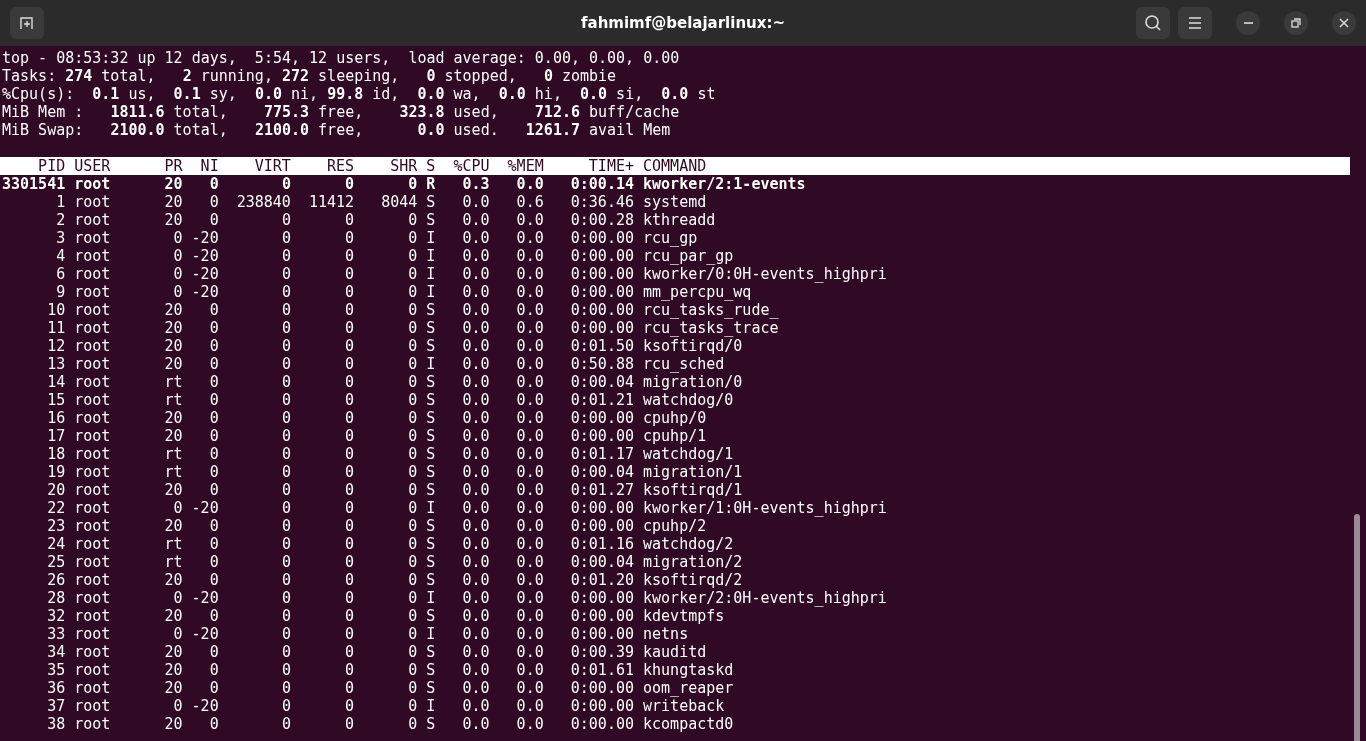 This screenshot has width=1366, height=741. I want to click on table-cell-text: R, so click(430, 184).